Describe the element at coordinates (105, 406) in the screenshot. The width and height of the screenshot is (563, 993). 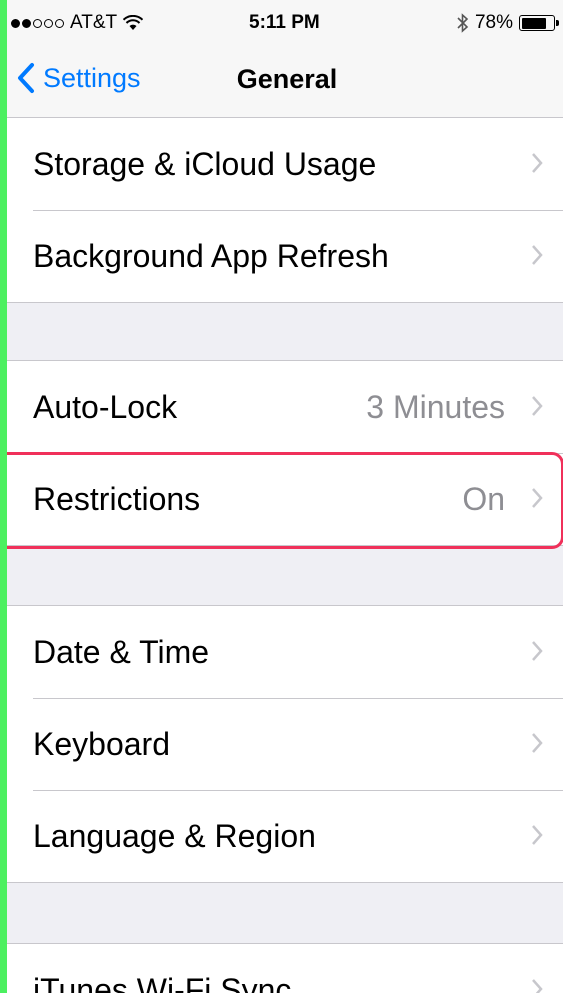
I see `row-label: Auto-Lock` at that location.